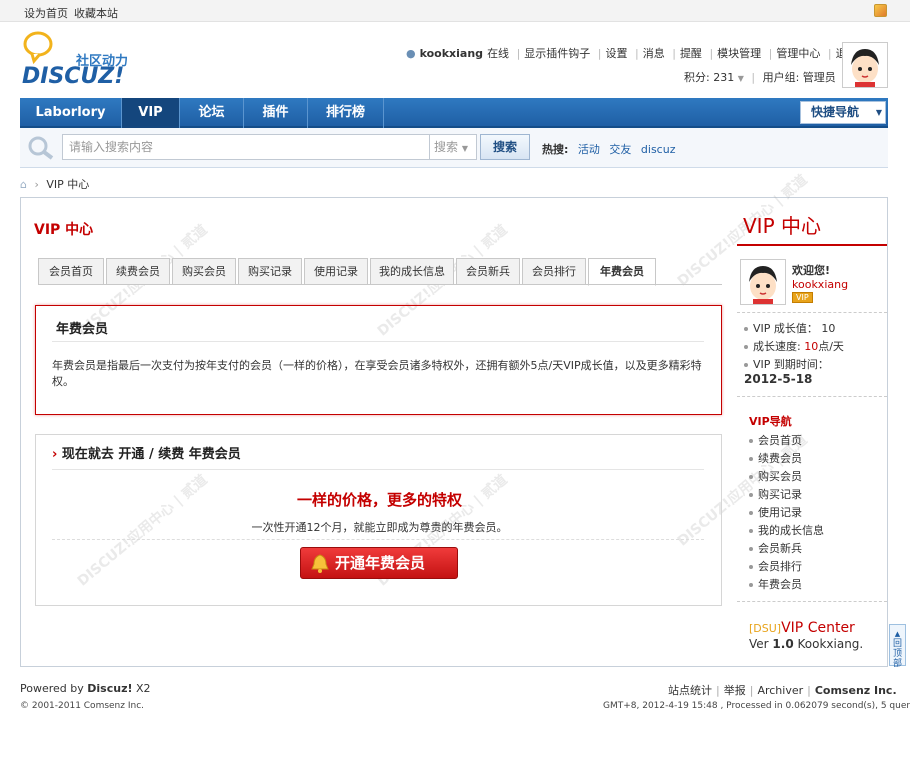 The height and width of the screenshot is (759, 910). Describe the element at coordinates (608, 149) in the screenshot. I see `hot-search: 热搜: 活动 交友 discuz` at that location.